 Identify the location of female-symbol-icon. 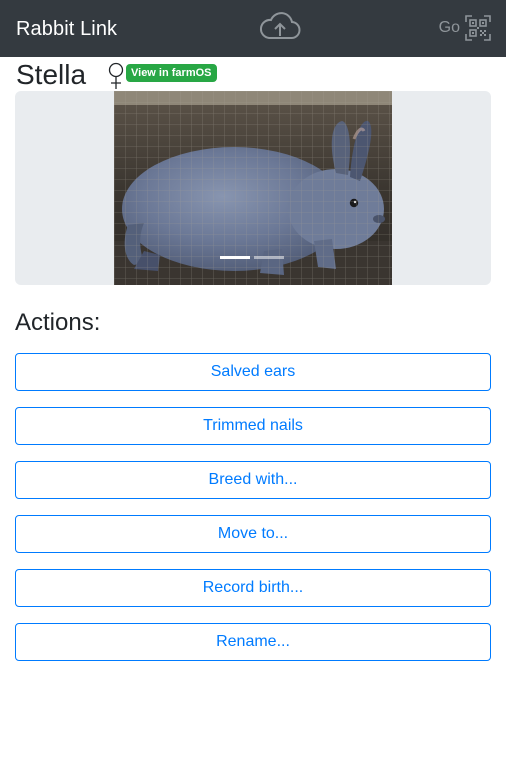
(116, 75).